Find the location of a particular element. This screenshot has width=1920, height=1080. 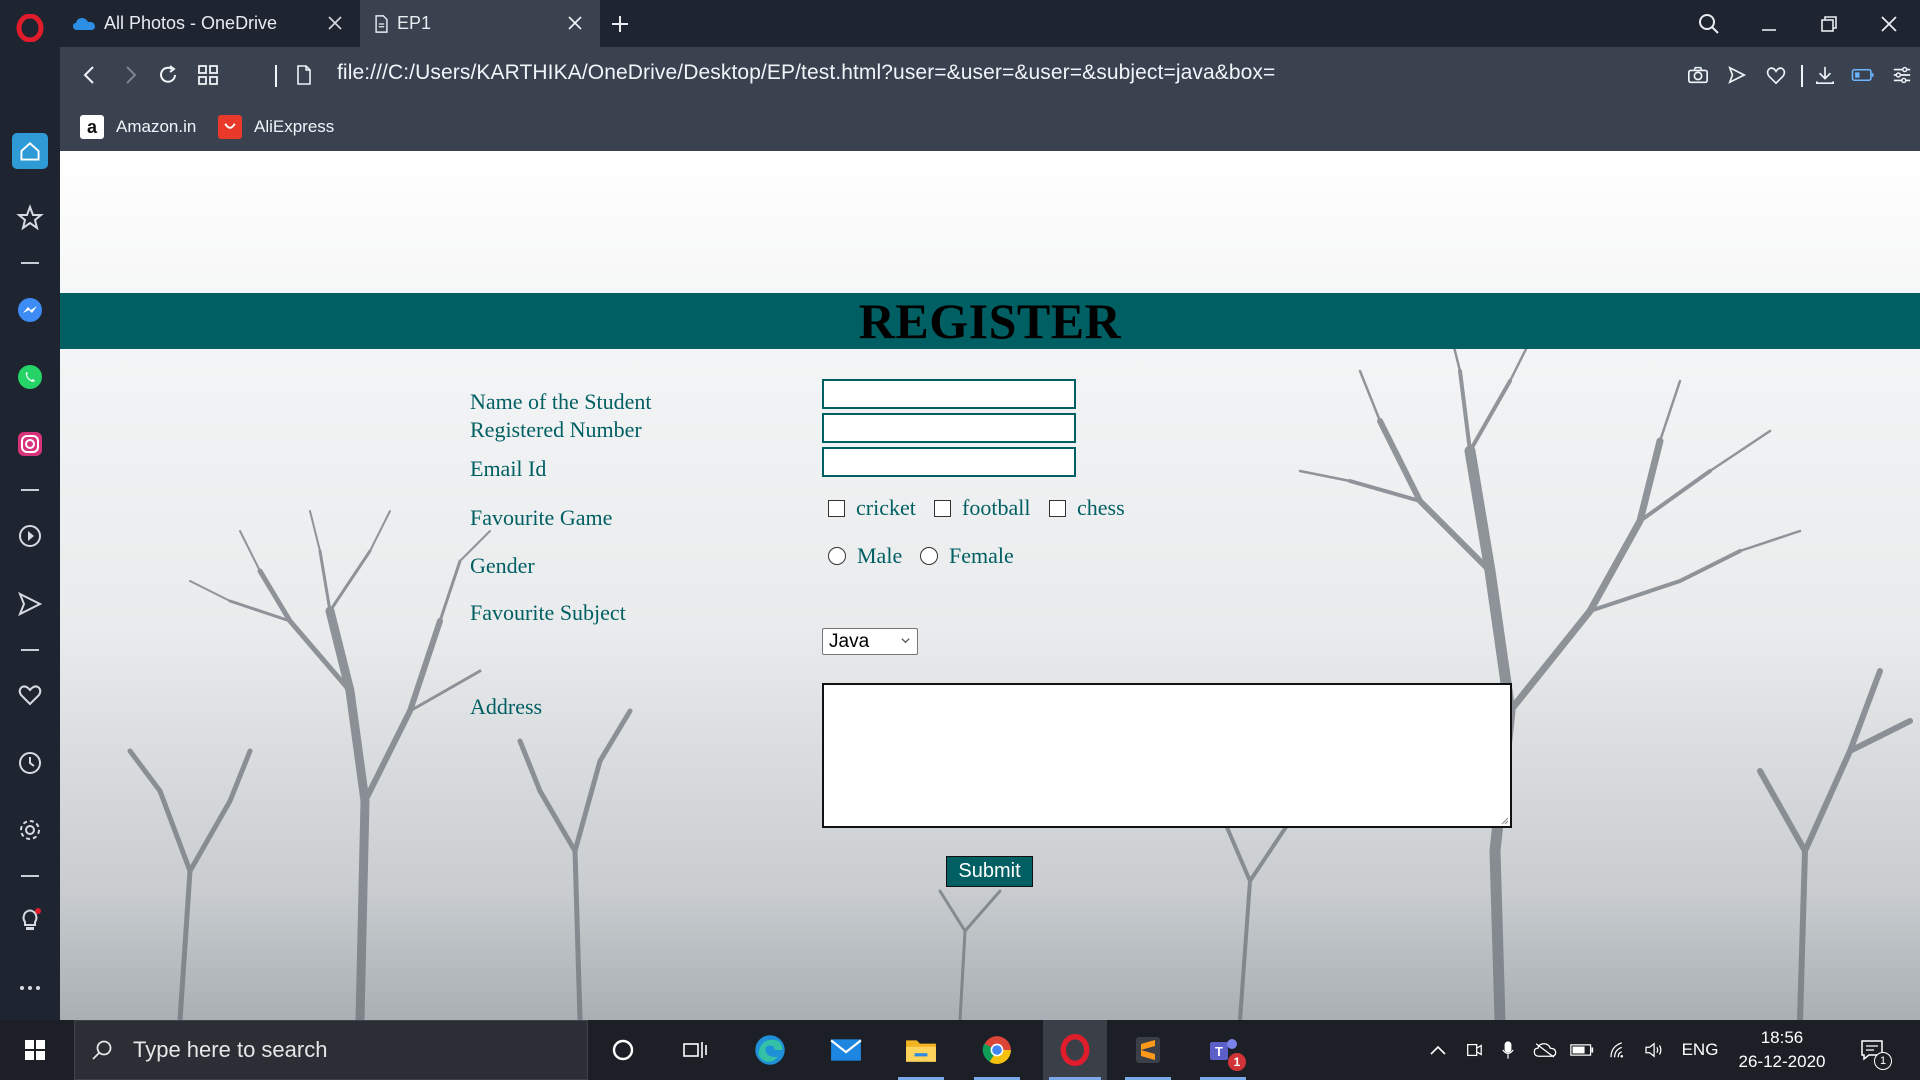

bookmark-label: Amazon.in is located at coordinates (156, 126).